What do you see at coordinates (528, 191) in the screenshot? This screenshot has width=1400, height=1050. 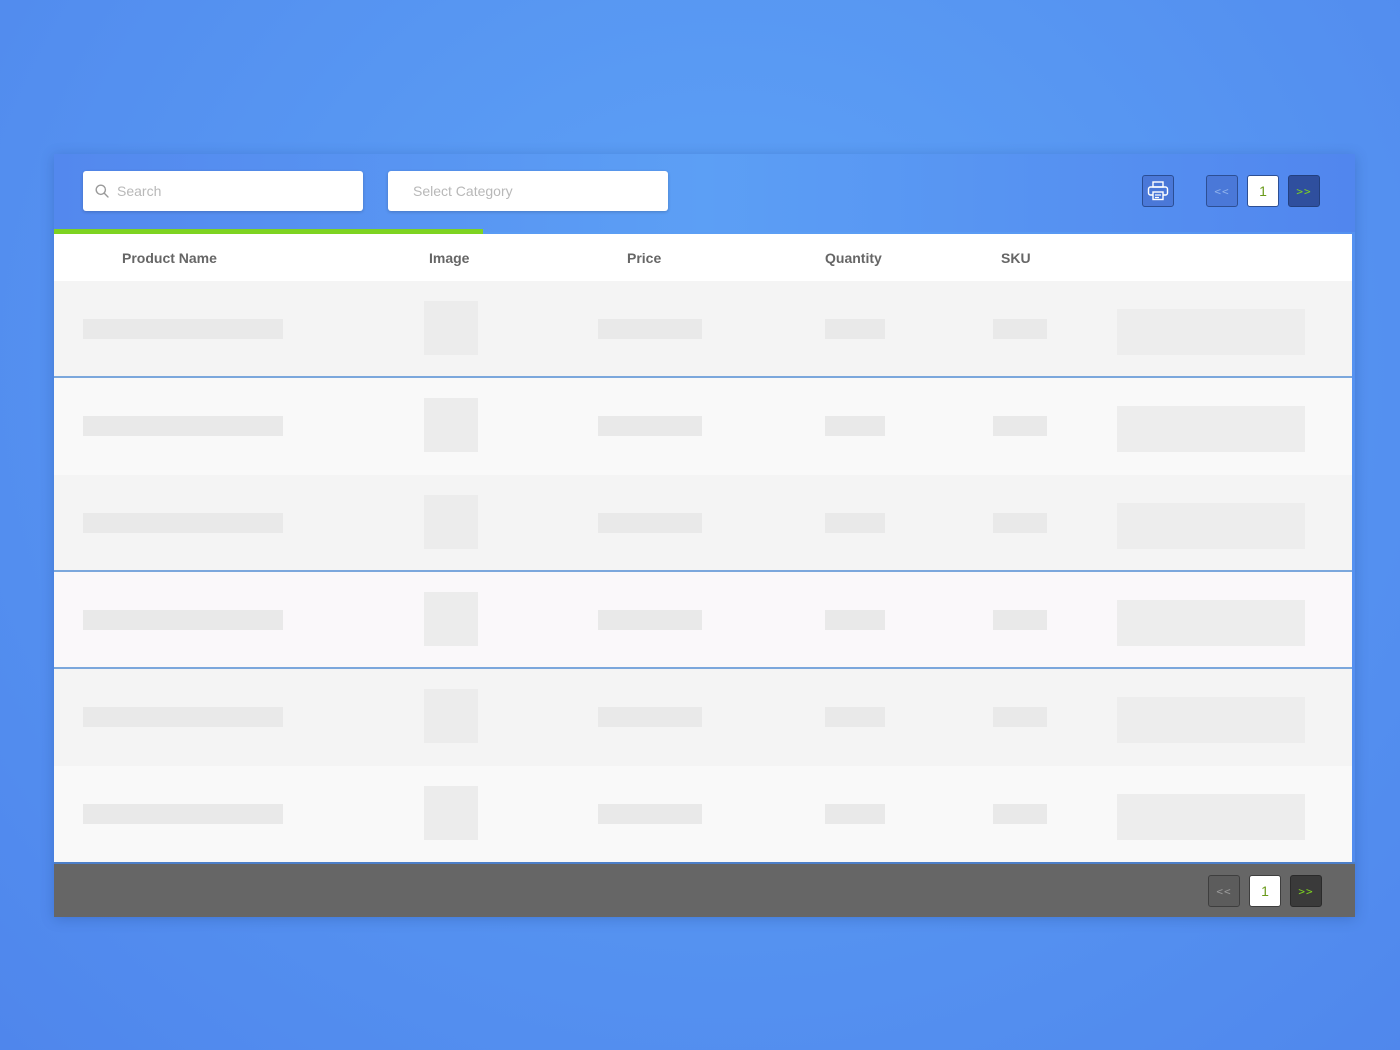 I see `category-select: Select Category` at bounding box center [528, 191].